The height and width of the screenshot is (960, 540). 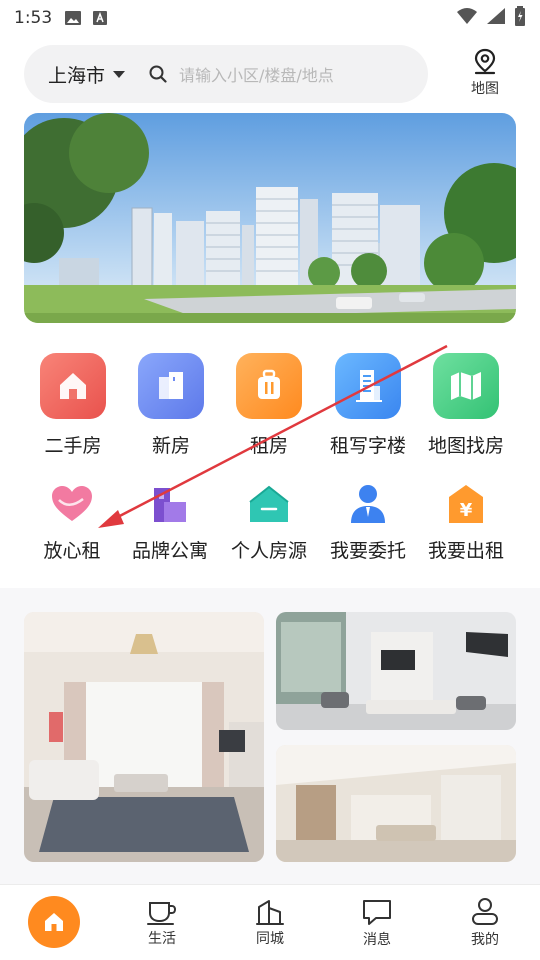 I want to click on category-label: 个人房源, so click(x=268, y=551).